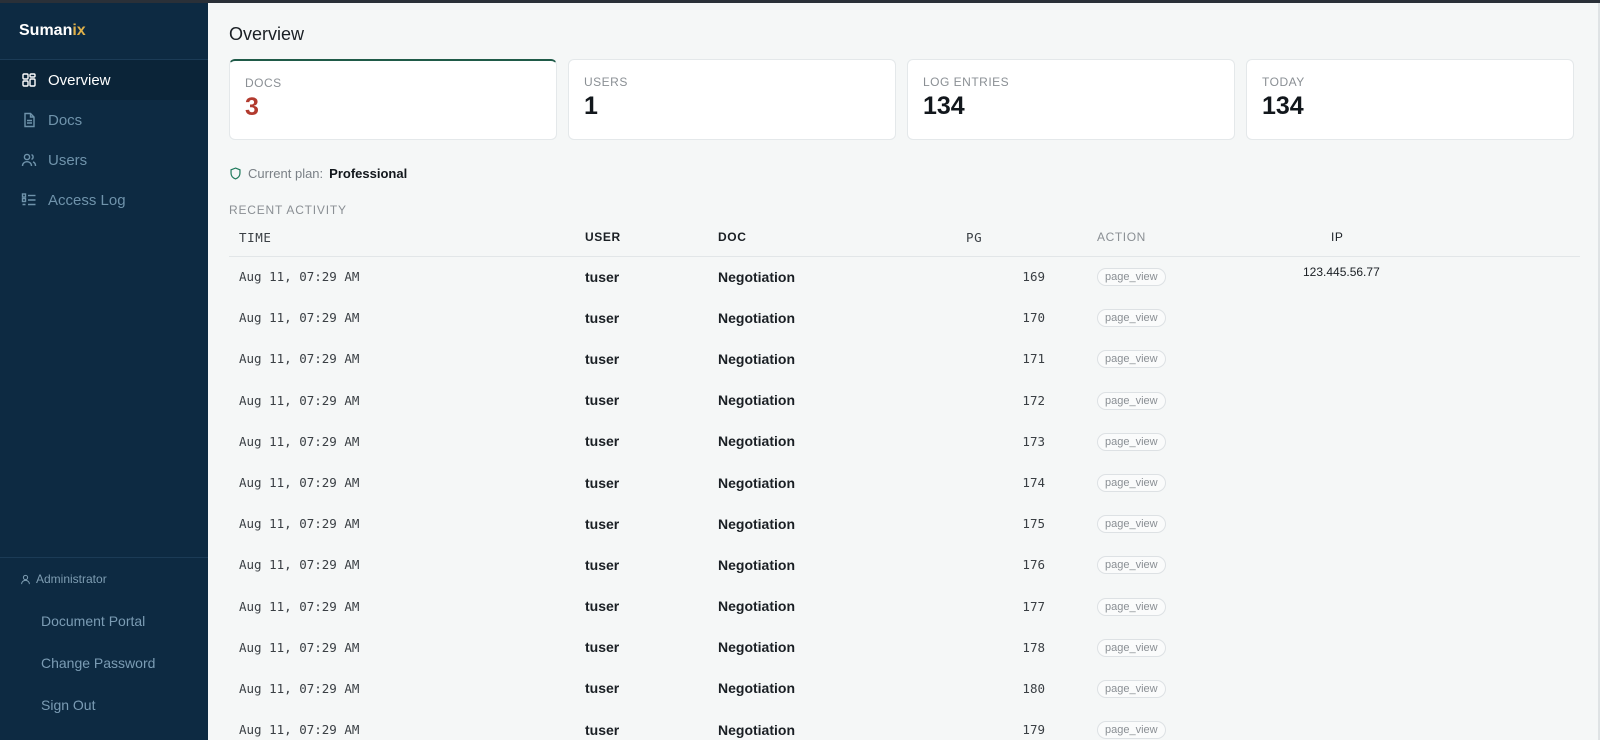 Image resolution: width=1600 pixels, height=740 pixels. I want to click on sidebar-item-label: Access Log, so click(87, 200).